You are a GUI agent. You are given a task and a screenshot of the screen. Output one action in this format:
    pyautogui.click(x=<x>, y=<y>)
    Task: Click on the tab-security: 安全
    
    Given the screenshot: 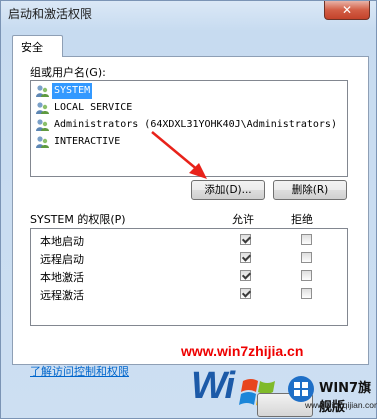 What is the action you would take?
    pyautogui.click(x=37, y=46)
    